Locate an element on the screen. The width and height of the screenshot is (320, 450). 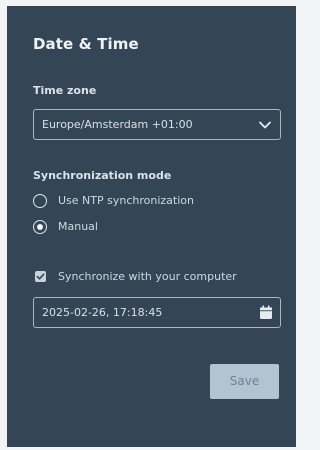
timezone-label: Time zone is located at coordinates (65, 90).